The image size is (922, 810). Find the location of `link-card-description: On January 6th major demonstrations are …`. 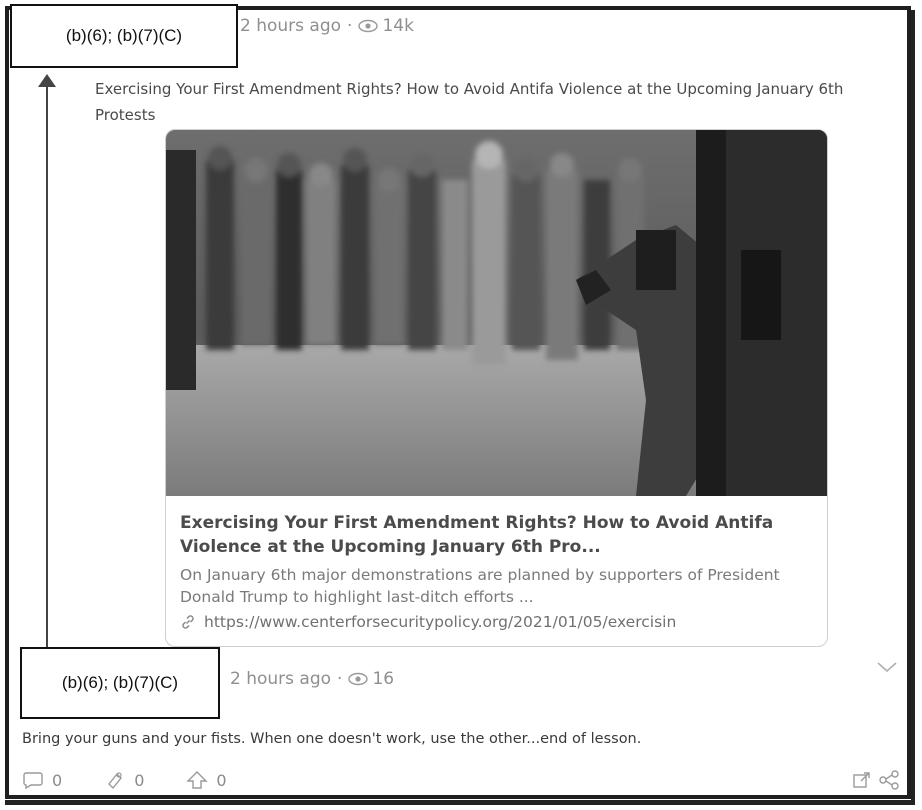

link-card-description: On January 6th major demonstrations are … is located at coordinates (480, 586).